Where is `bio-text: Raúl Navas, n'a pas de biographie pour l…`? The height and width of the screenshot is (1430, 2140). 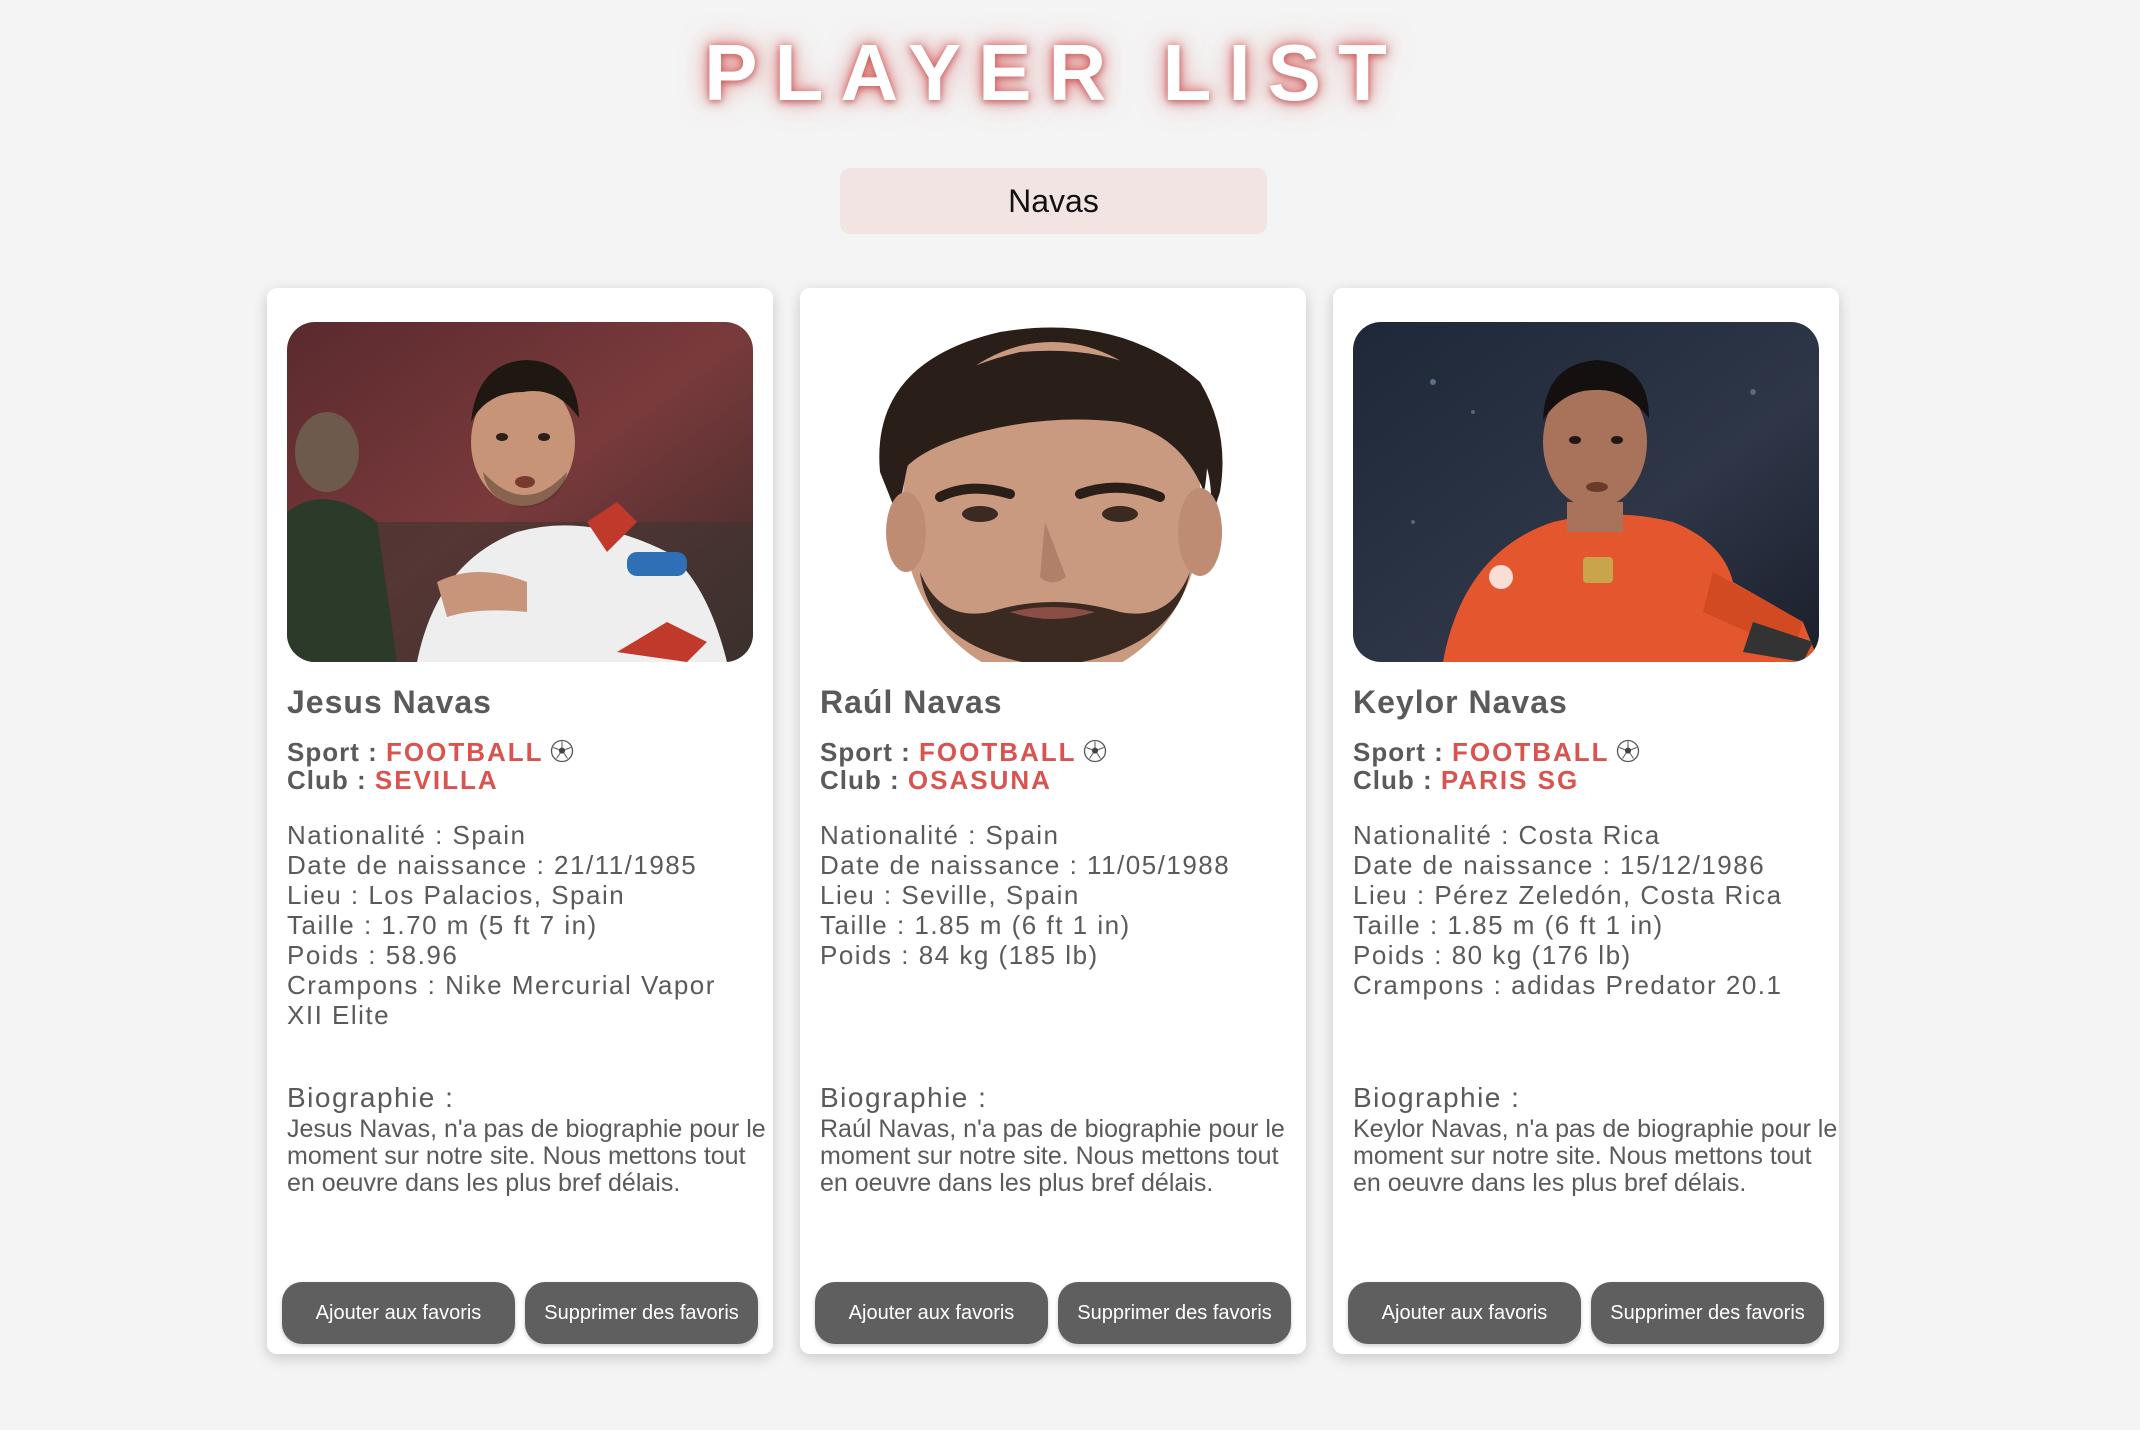
bio-text: Raúl Navas, n'a pas de biographie pour l… is located at coordinates (1052, 1156).